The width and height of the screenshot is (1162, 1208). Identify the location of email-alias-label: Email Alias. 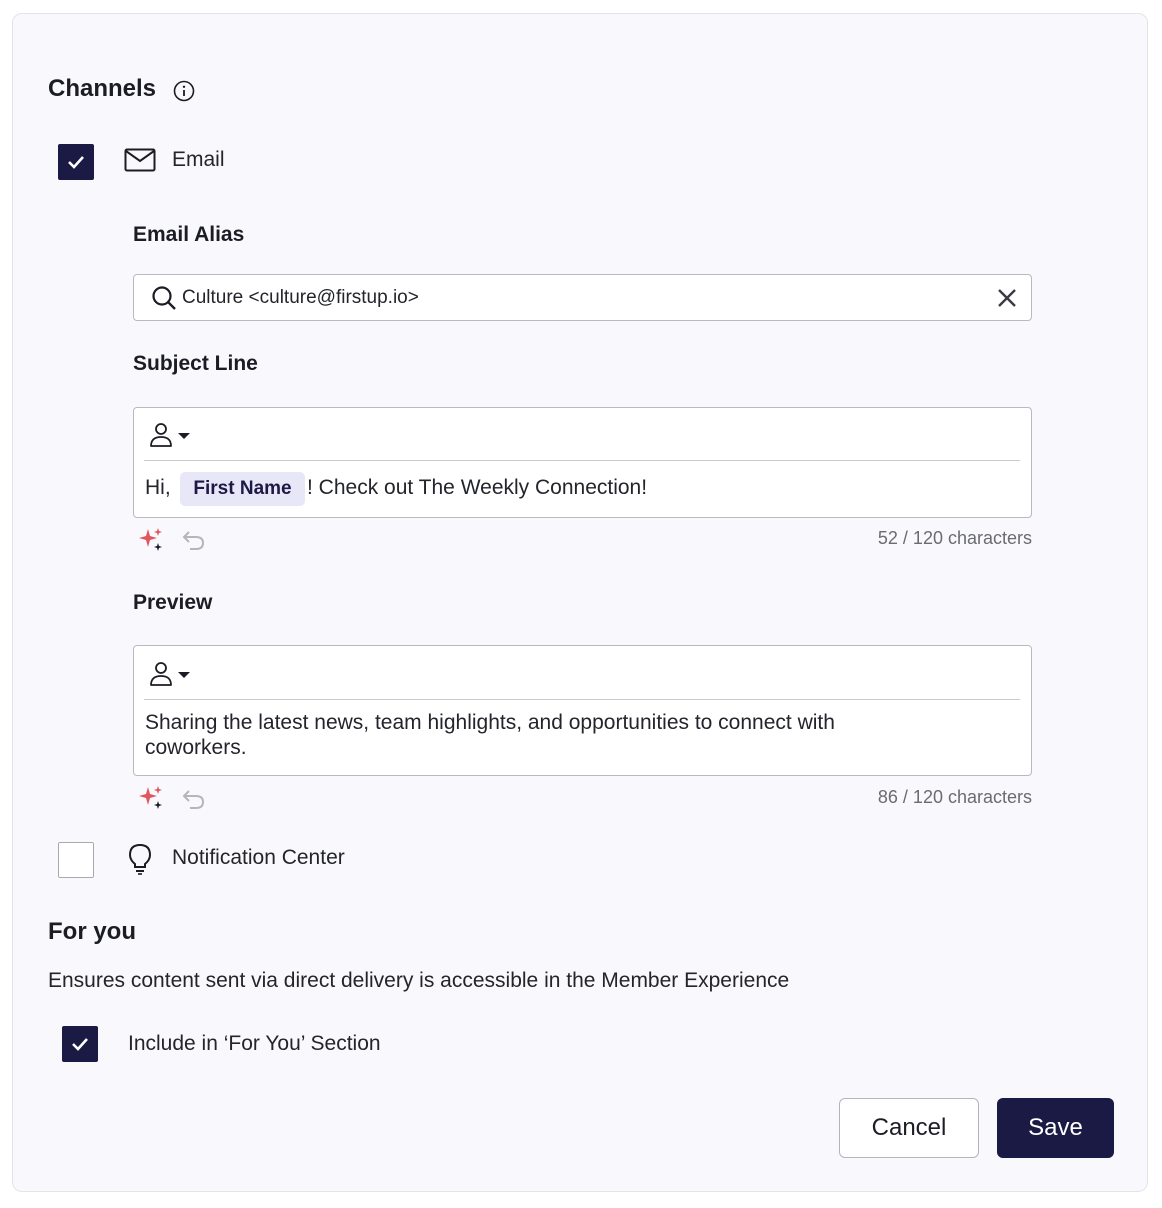
(189, 234).